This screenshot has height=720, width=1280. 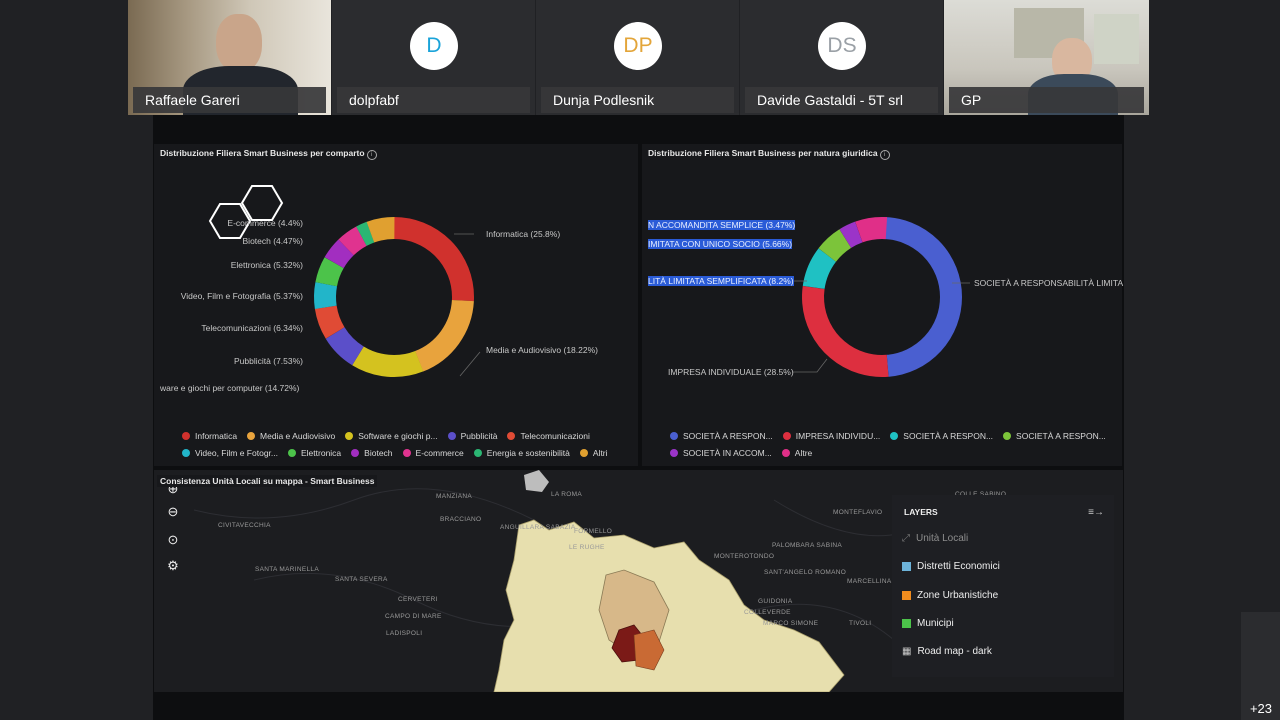 What do you see at coordinates (314, 453) in the screenshot?
I see `legend-item: Elettronica` at bounding box center [314, 453].